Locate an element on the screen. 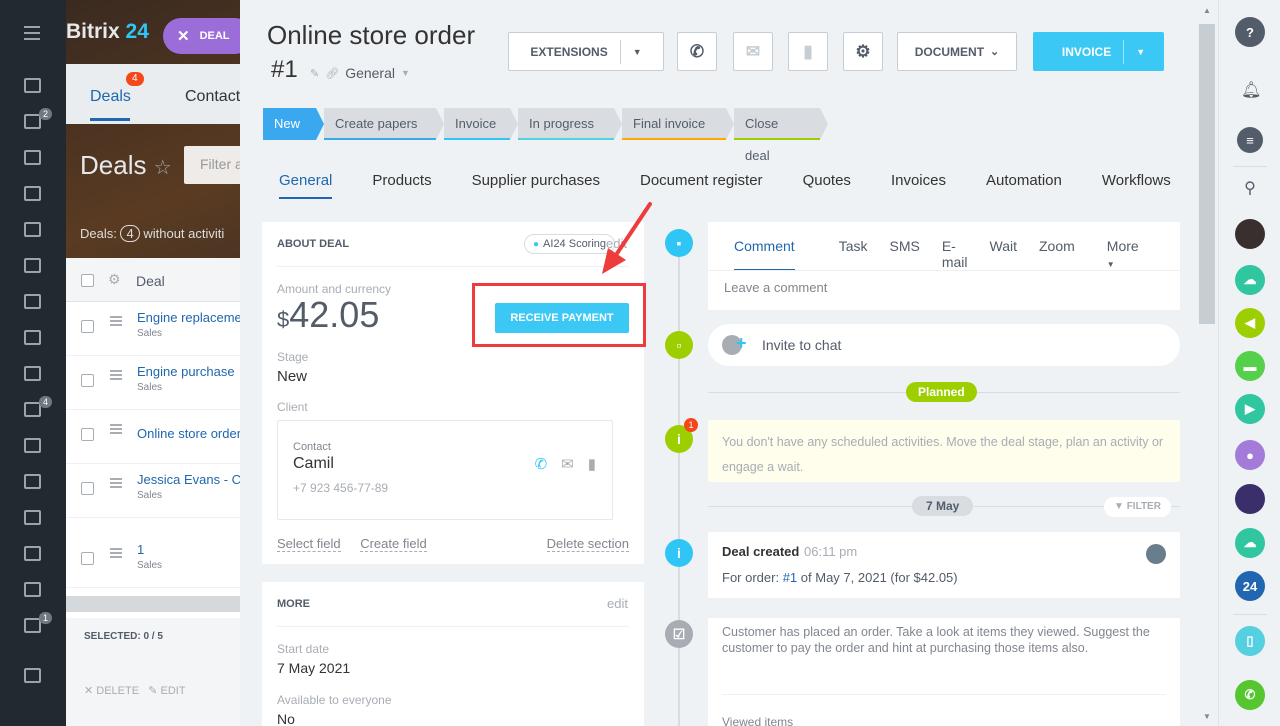 The width and height of the screenshot is (1280, 726). help-icon: ? is located at coordinates (1250, 32).